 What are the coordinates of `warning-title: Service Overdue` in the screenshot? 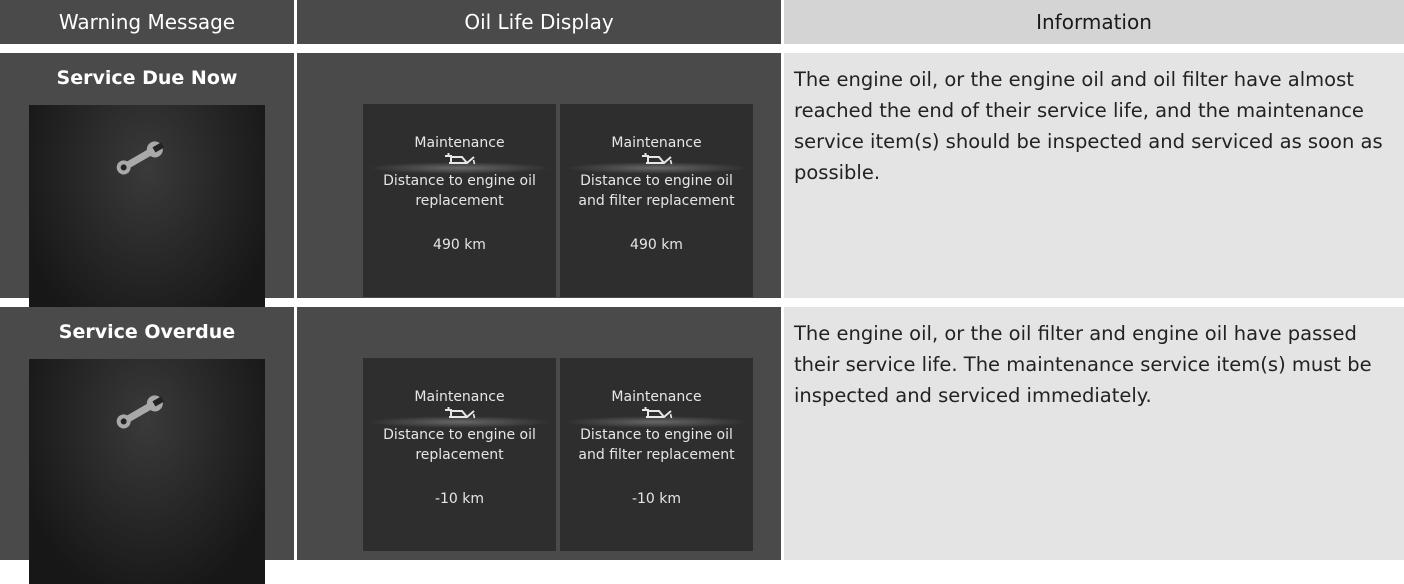 It's located at (147, 332).